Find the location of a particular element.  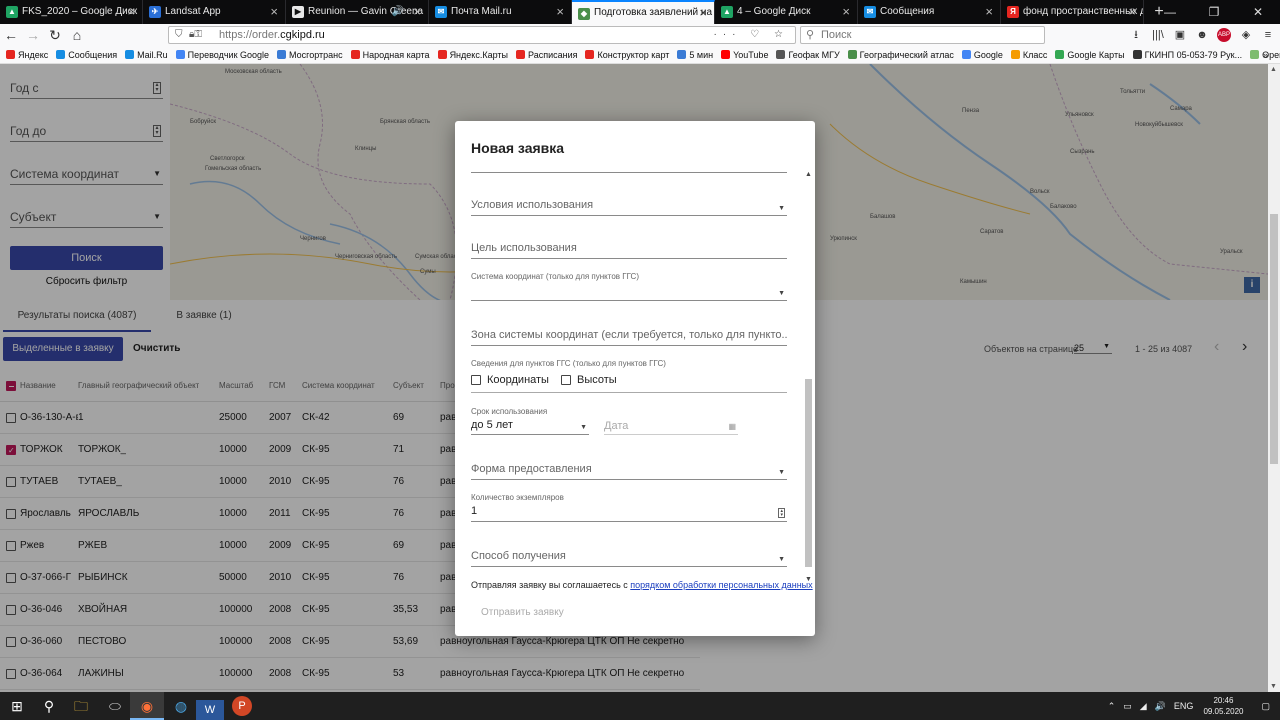

back-button: ← is located at coordinates (11, 35).